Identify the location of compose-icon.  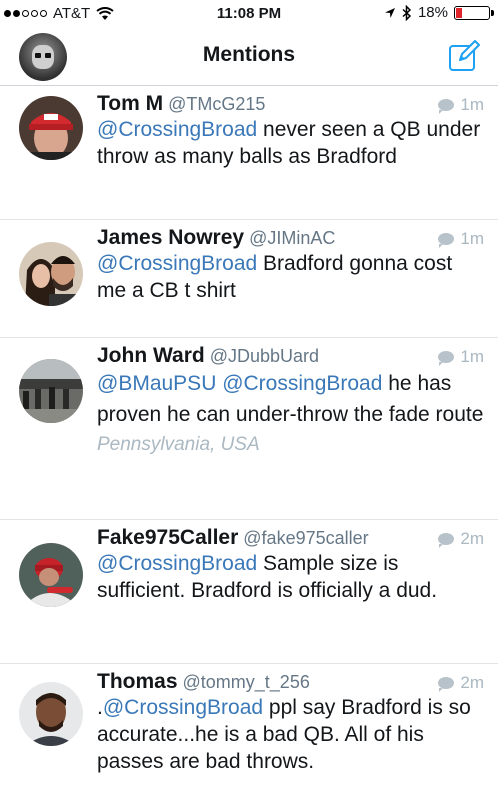
(464, 56).